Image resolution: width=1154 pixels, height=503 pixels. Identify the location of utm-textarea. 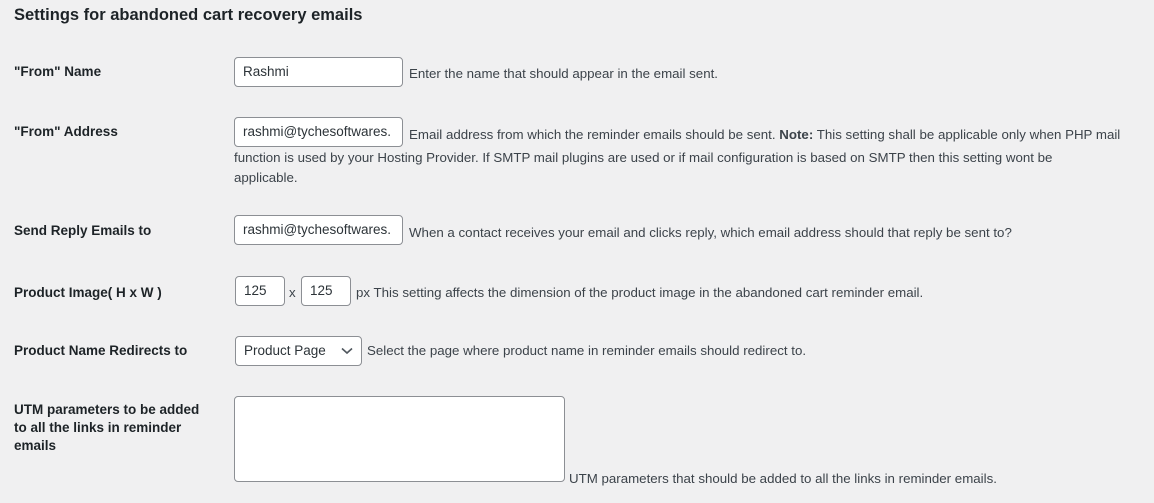
(399, 439).